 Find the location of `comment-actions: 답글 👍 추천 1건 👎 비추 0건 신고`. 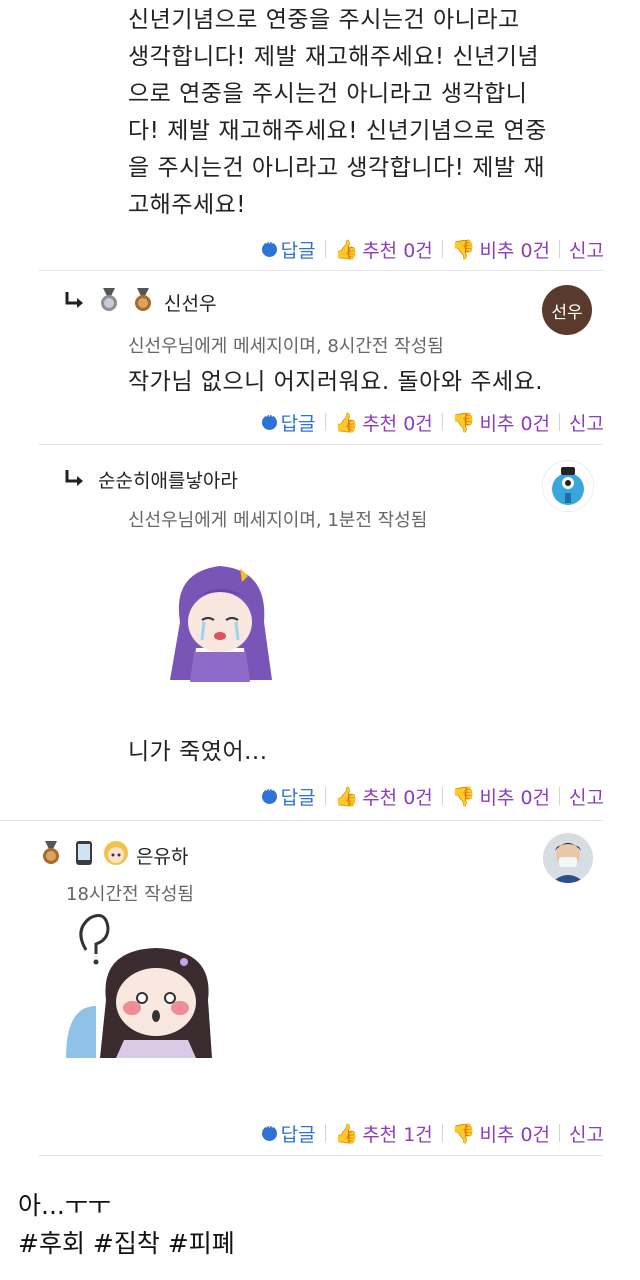

comment-actions: 답글 👍 추천 1건 👎 비추 0건 신고 is located at coordinates (428, 1133).